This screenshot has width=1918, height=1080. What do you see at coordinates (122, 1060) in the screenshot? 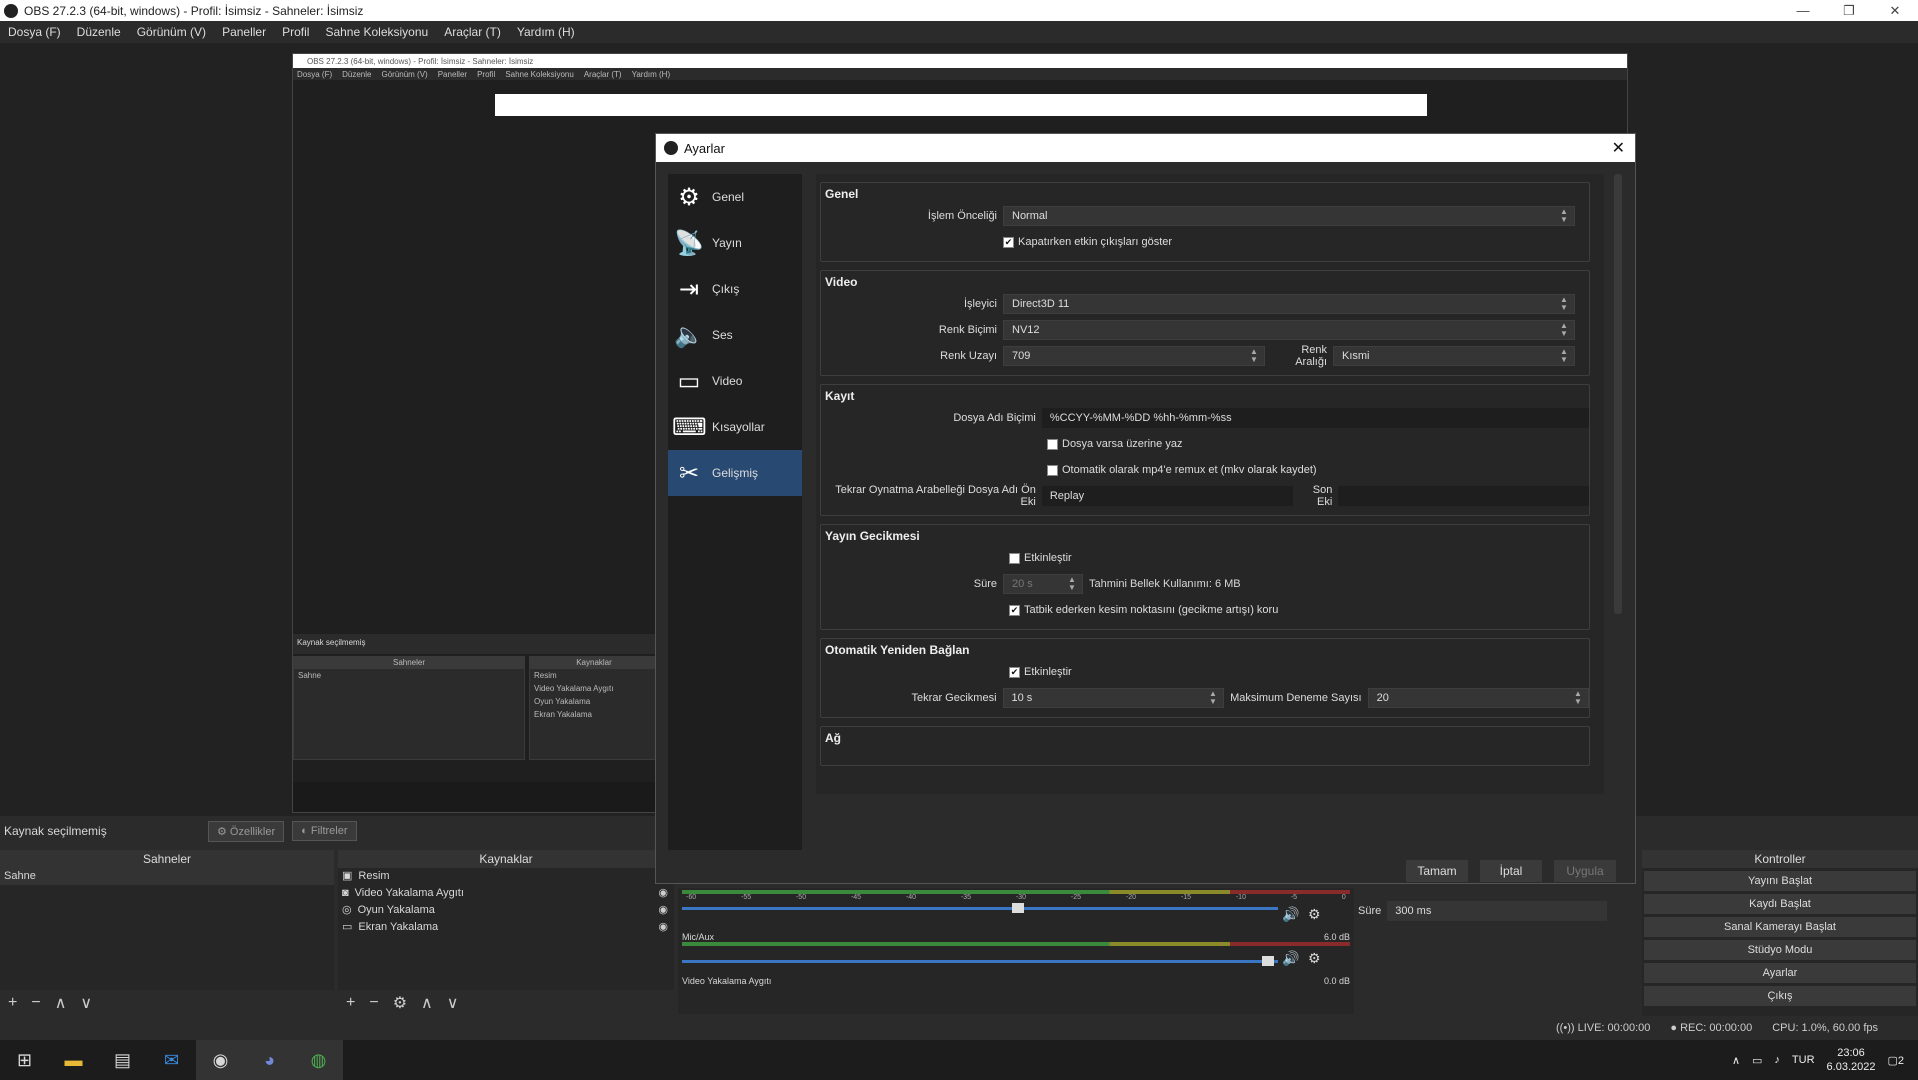
I see `store-icon: ▤` at bounding box center [122, 1060].